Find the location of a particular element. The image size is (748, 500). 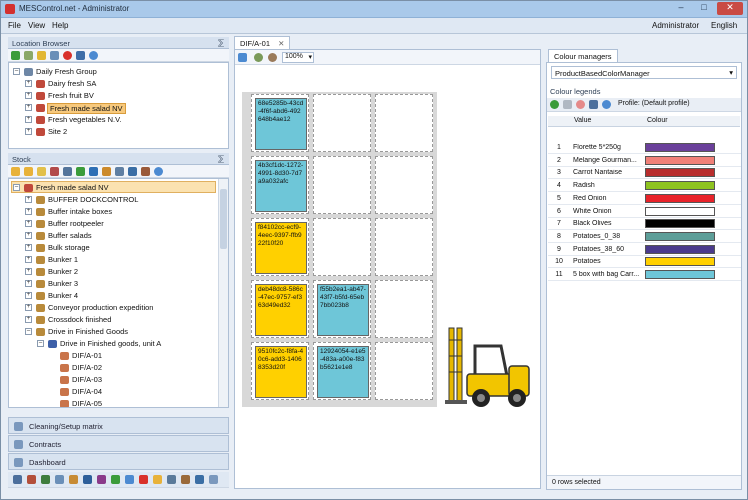

pin-icon: ⅀ is located at coordinates (221, 42).